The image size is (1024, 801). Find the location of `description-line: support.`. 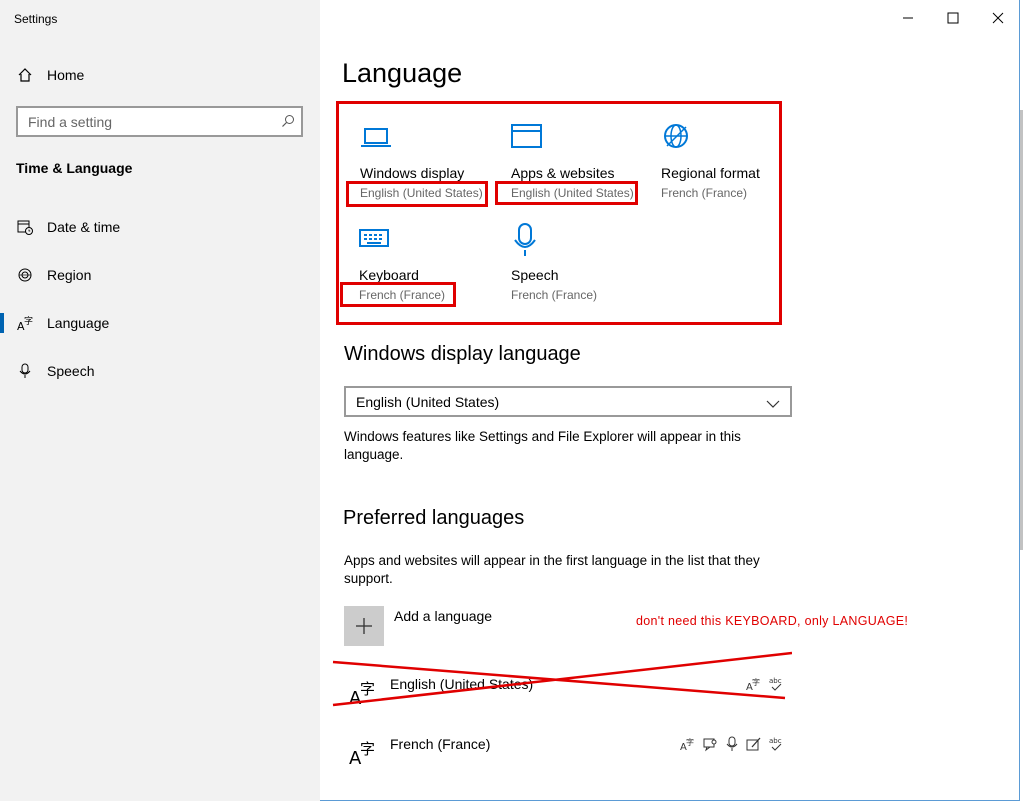

description-line: support. is located at coordinates (368, 578).